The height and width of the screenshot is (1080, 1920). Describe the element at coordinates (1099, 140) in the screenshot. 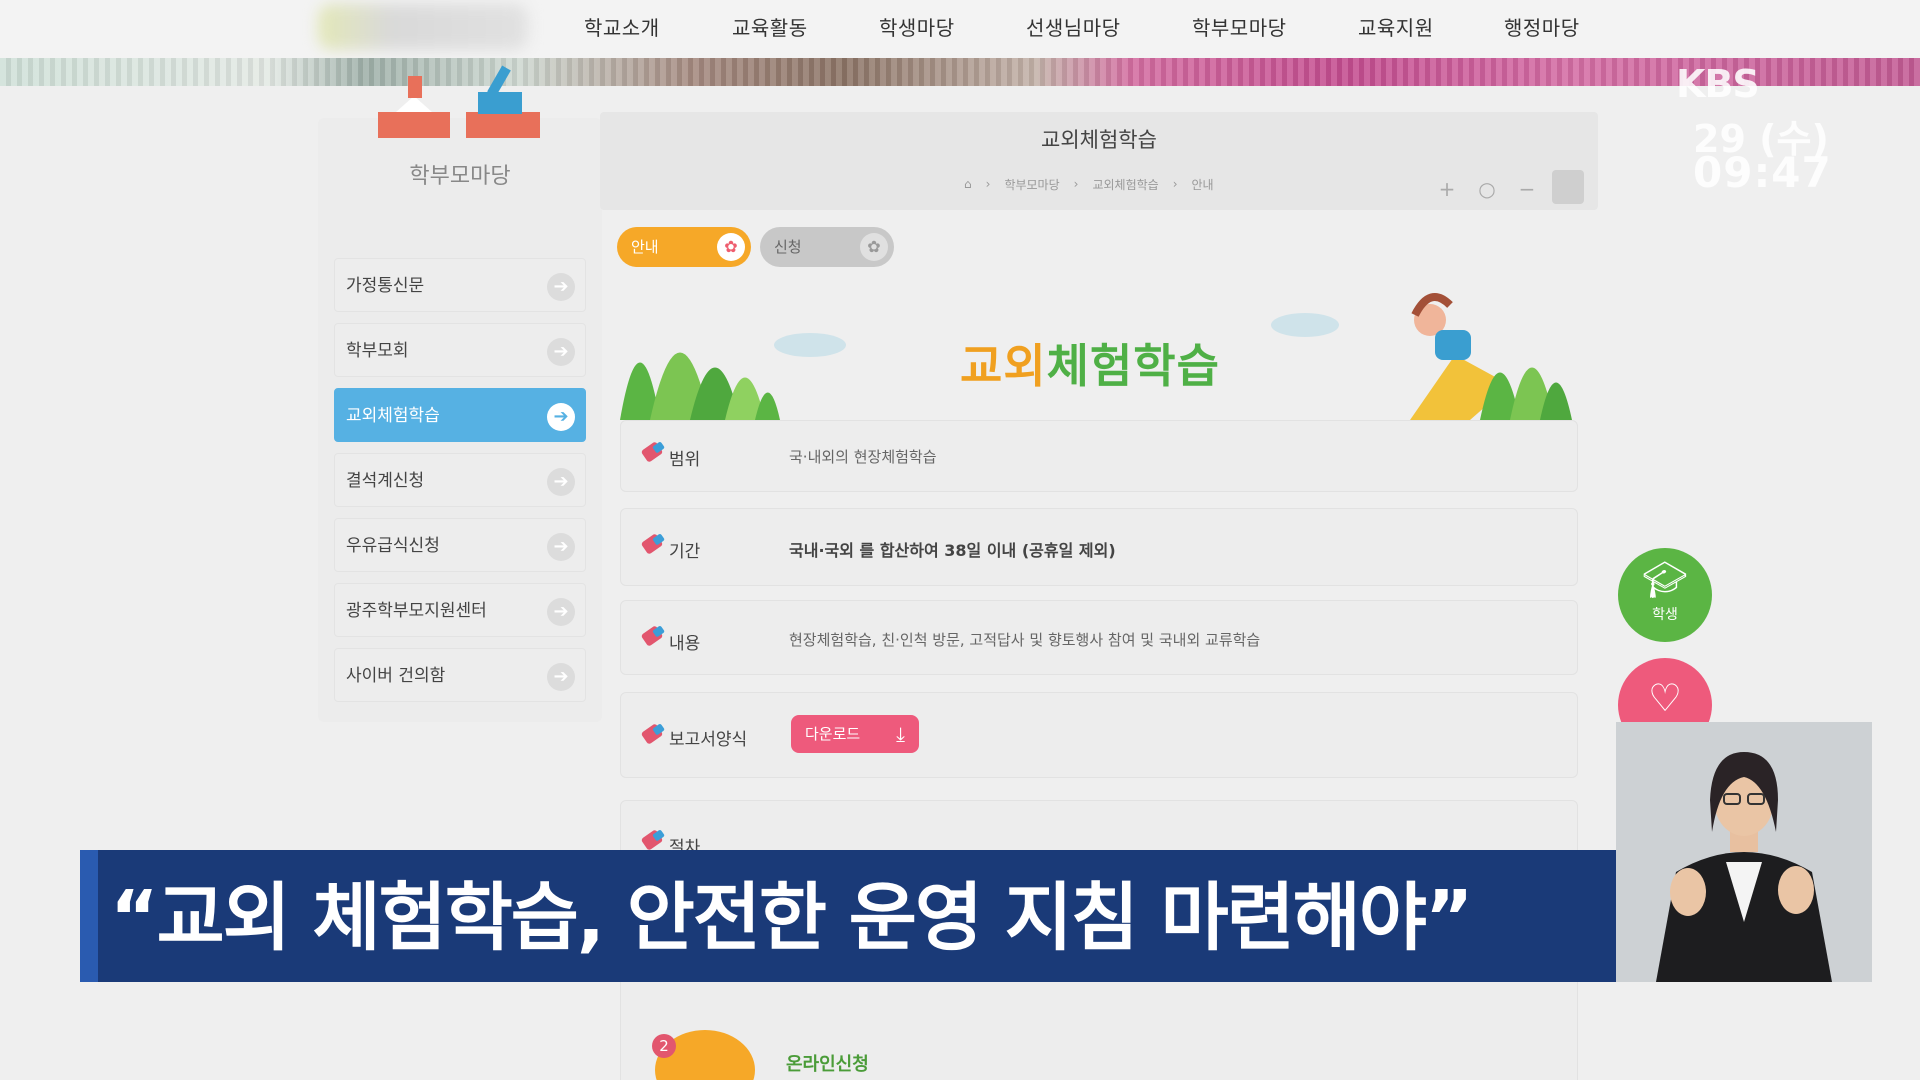

I see `page-title: 교외체험학습` at that location.